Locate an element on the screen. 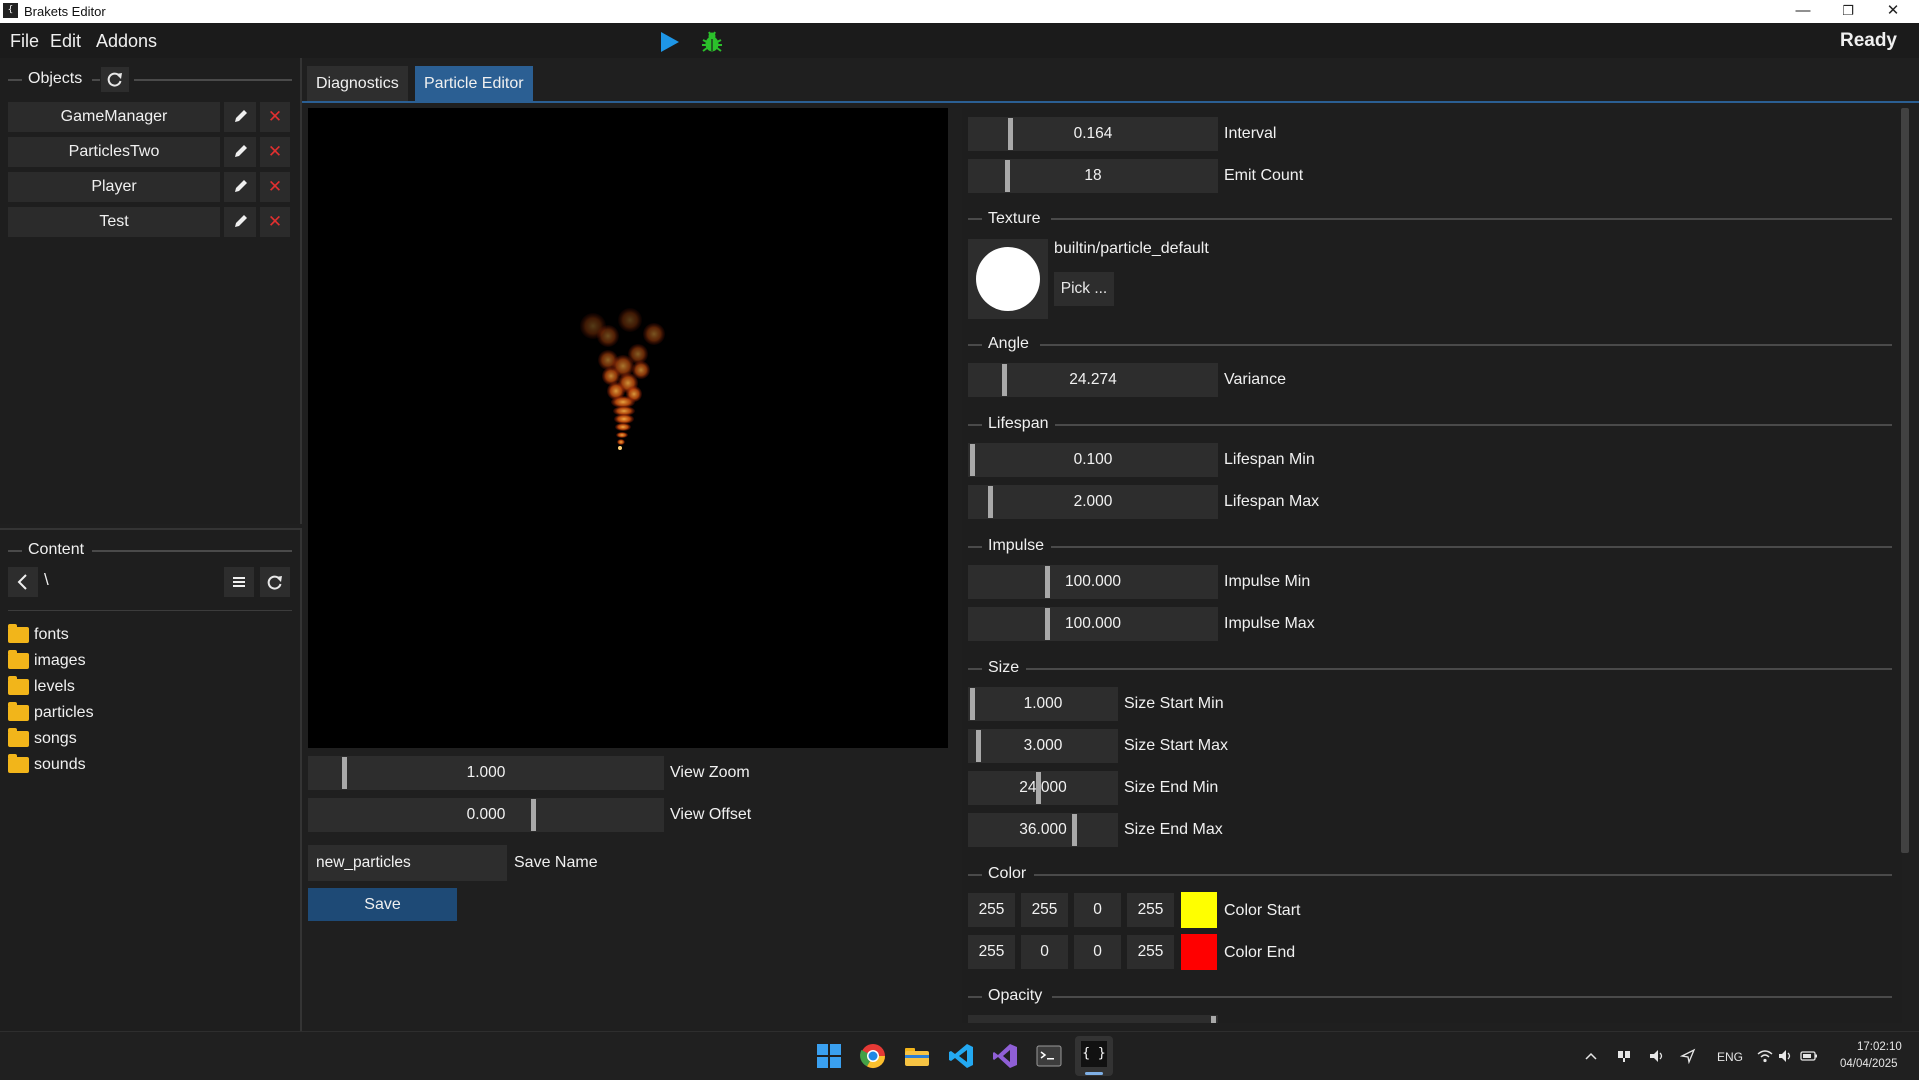 This screenshot has width=1919, height=1080. size-start-max-slider-knob is located at coordinates (978, 746).